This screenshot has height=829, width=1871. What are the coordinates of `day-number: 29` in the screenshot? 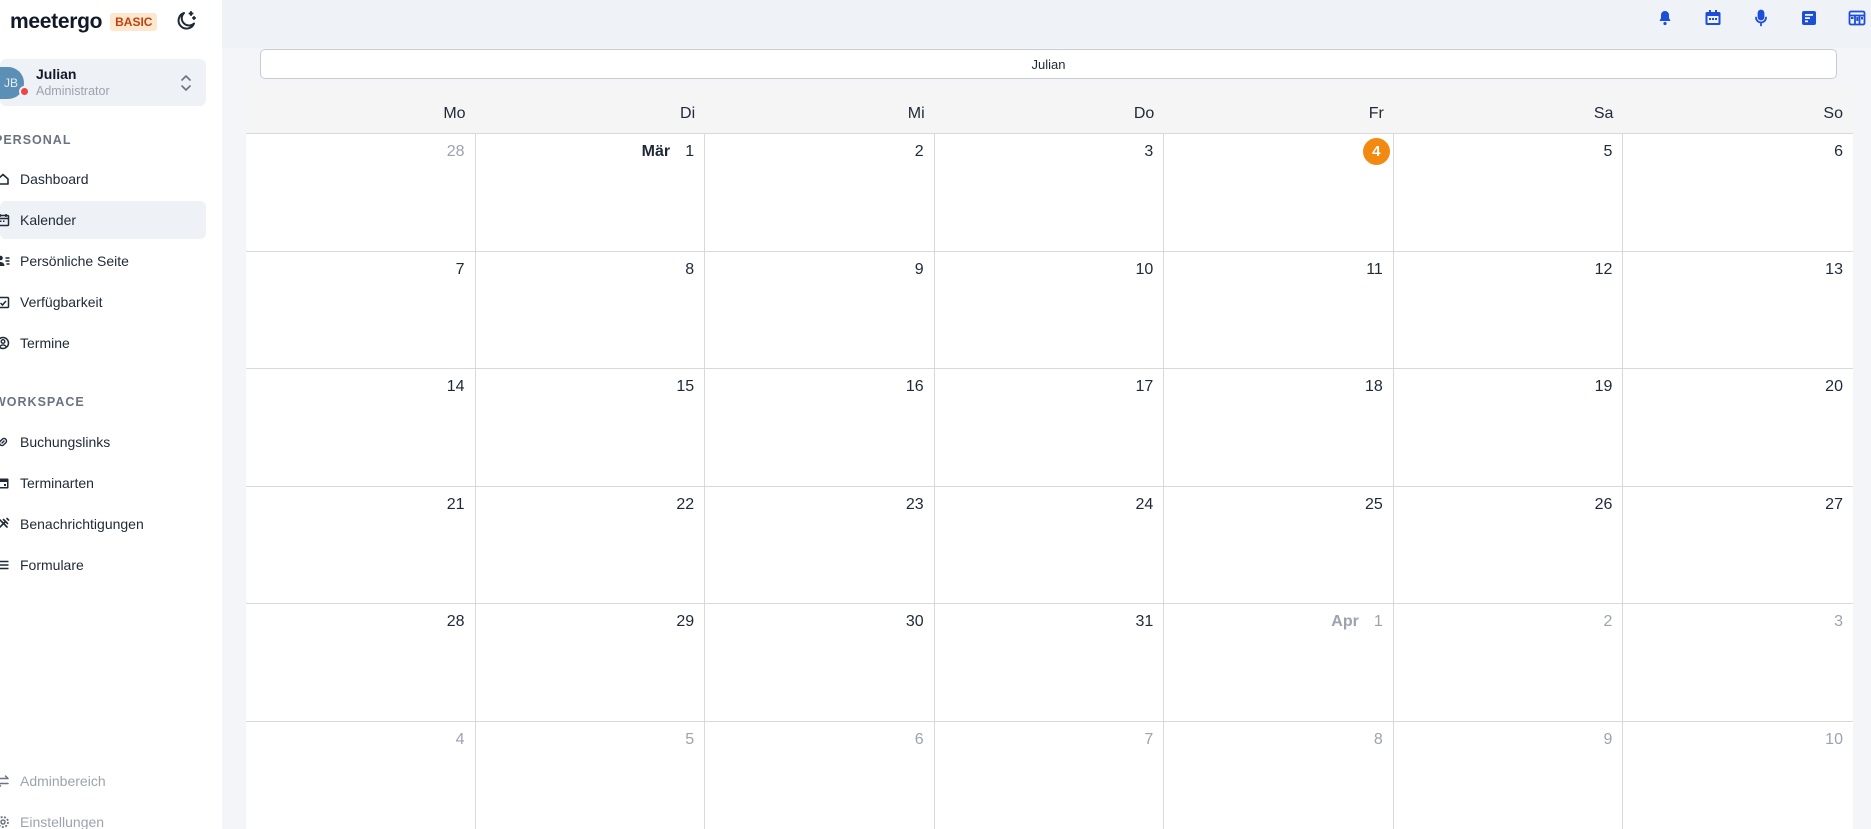 It's located at (685, 621).